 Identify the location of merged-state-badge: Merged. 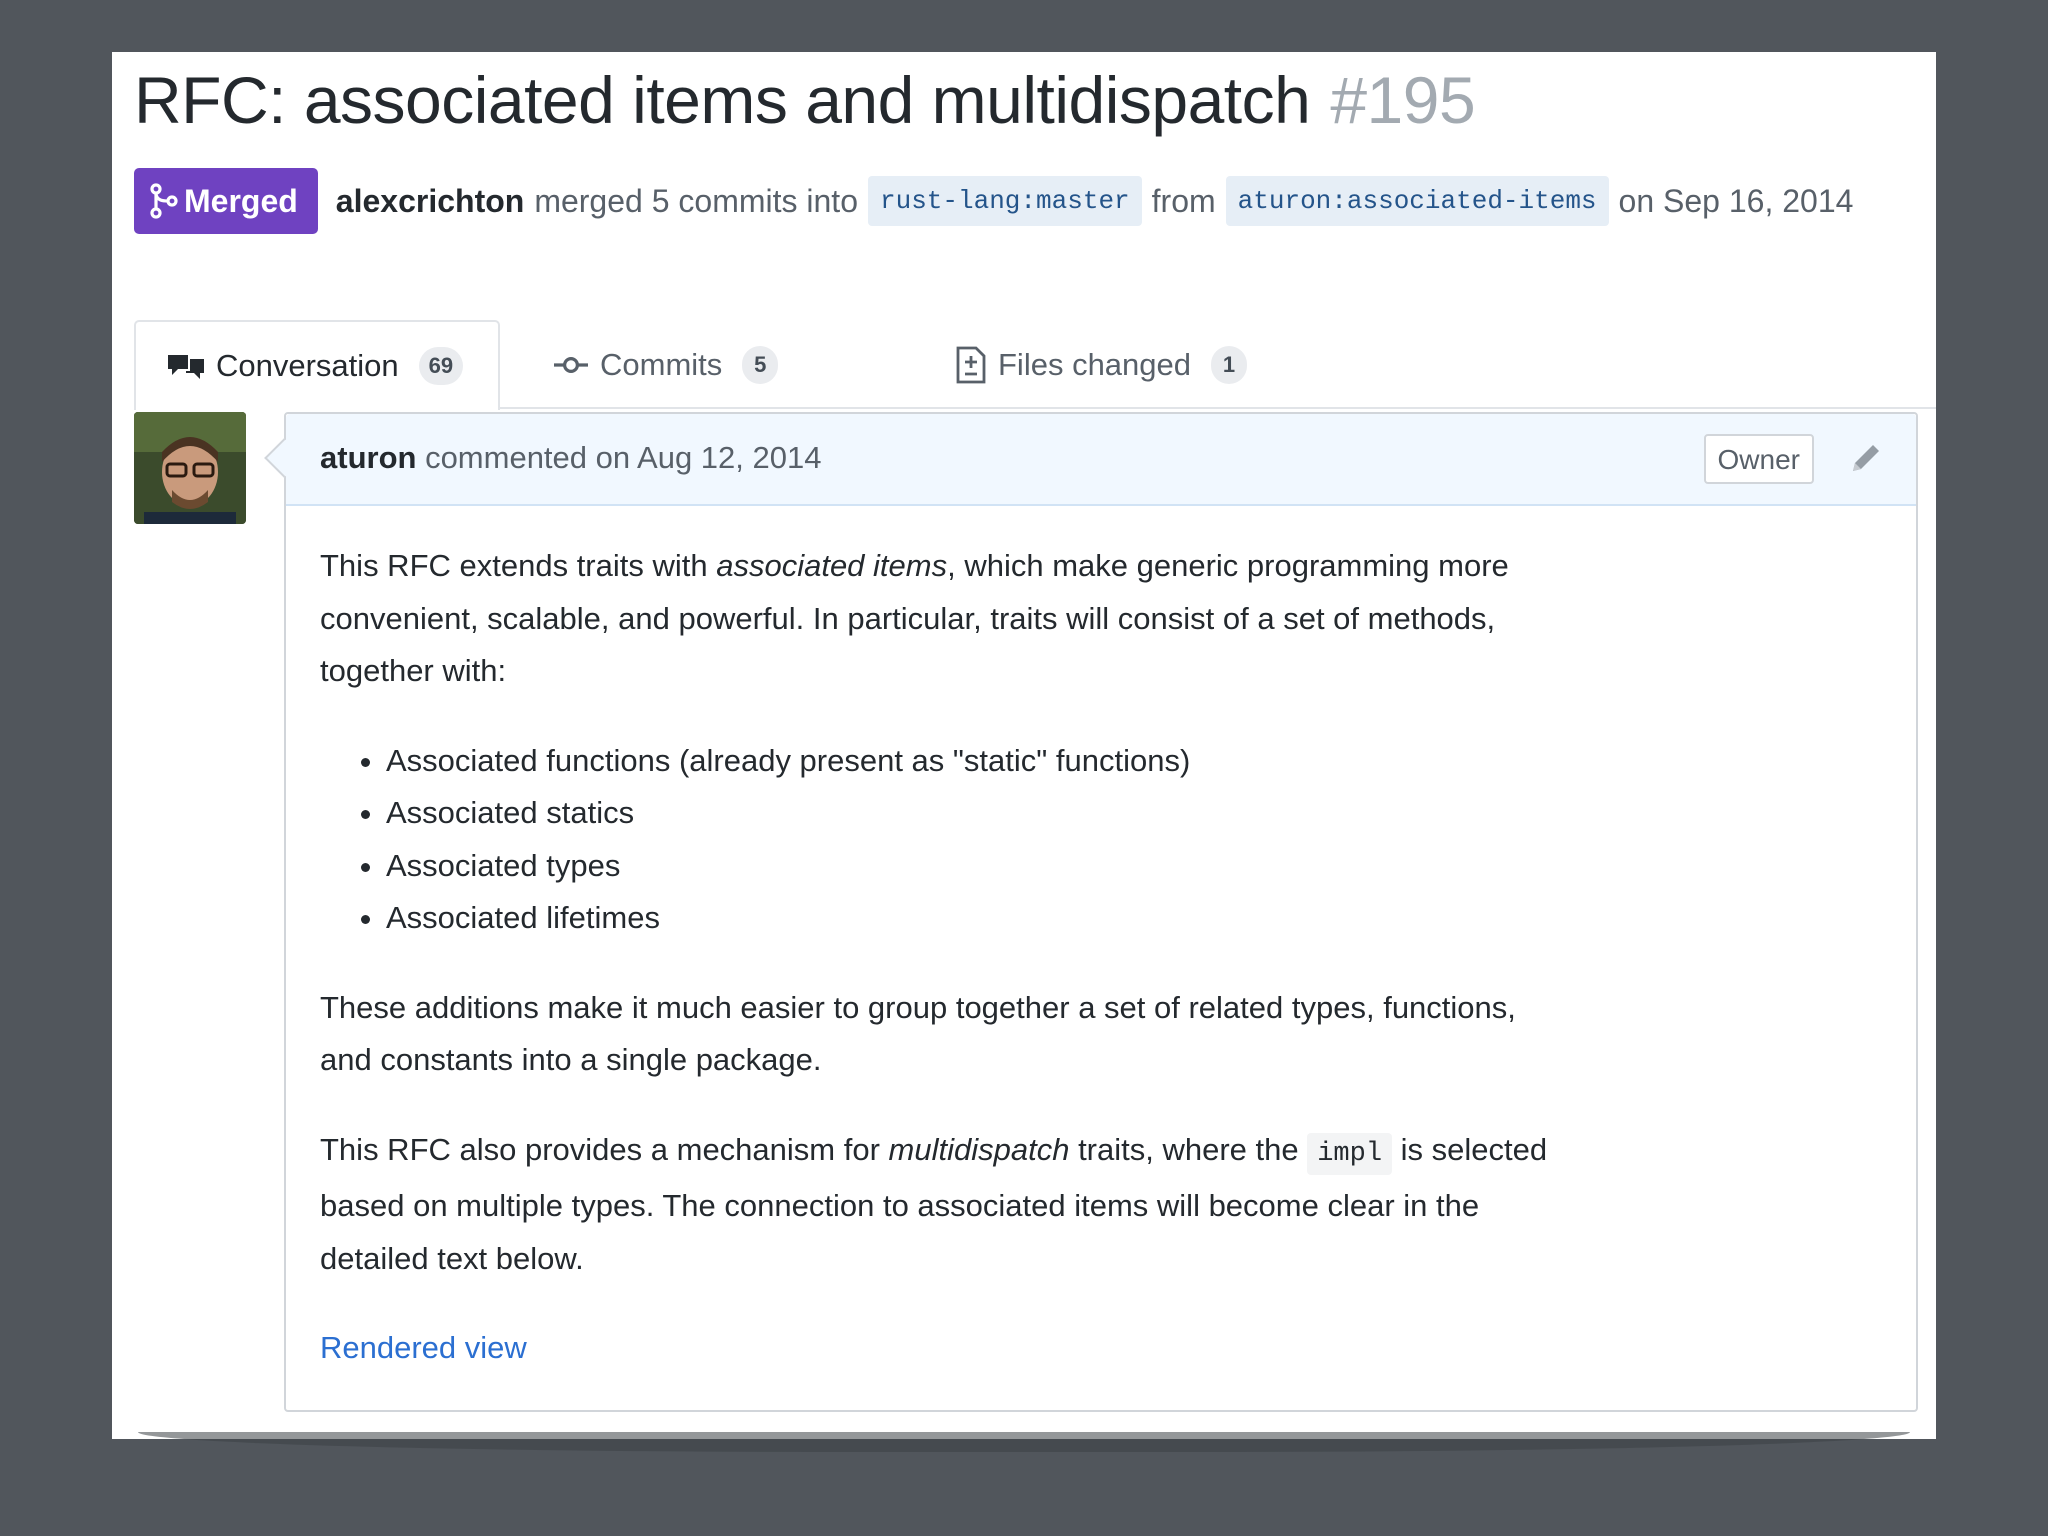
(226, 201).